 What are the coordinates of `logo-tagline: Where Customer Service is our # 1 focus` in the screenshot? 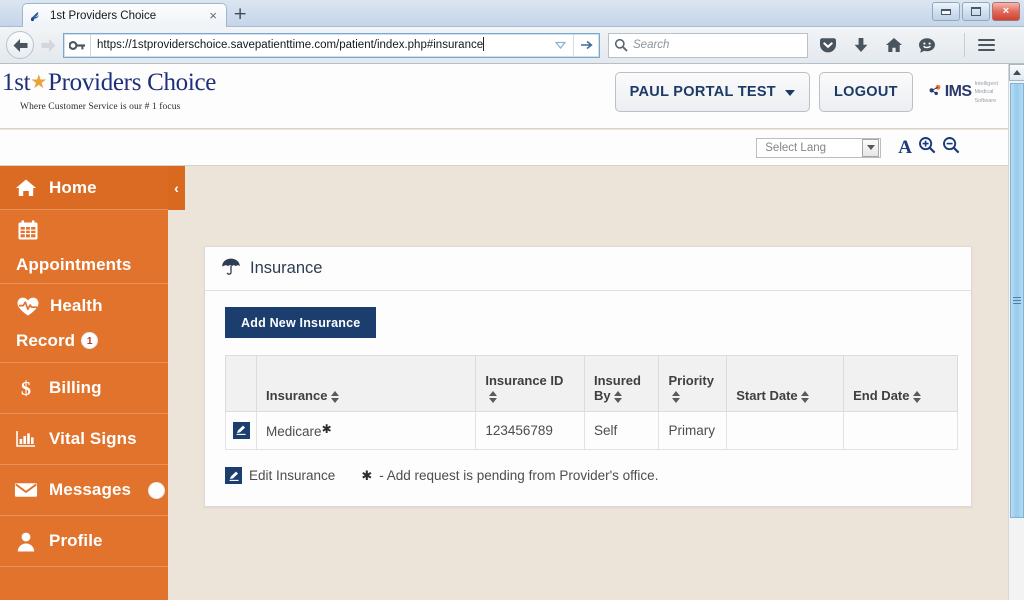 It's located at (100, 107).